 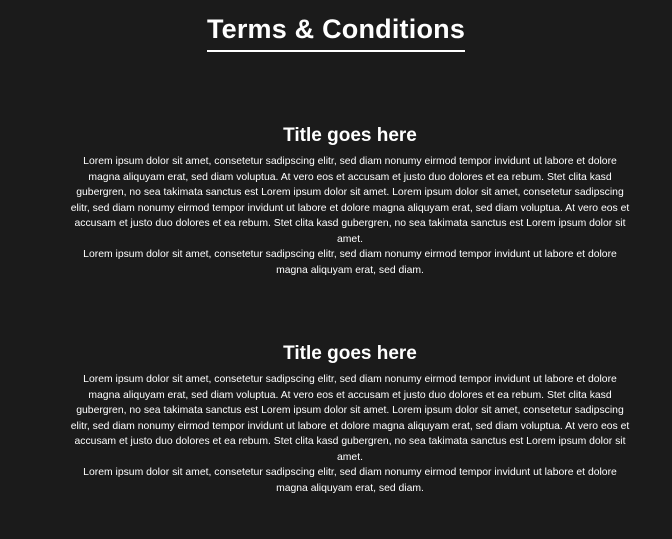 I want to click on page-title: Terms & Conditions, so click(x=336, y=32).